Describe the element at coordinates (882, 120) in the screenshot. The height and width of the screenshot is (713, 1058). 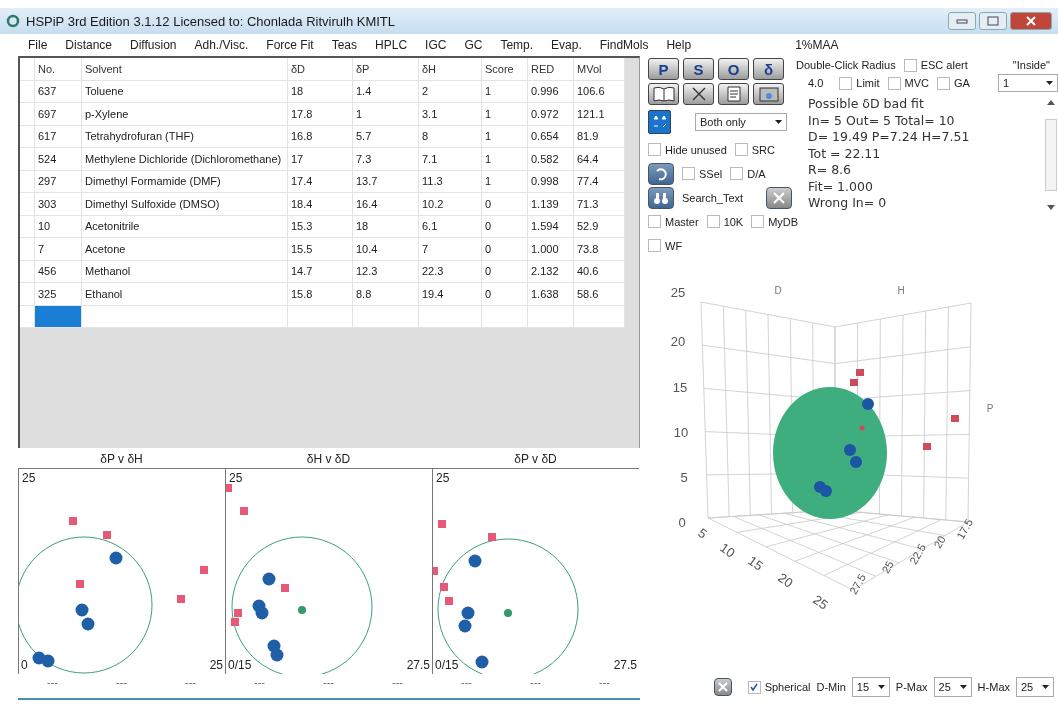
I see `result-line: In= 5 Out= 5 Total= 10` at that location.